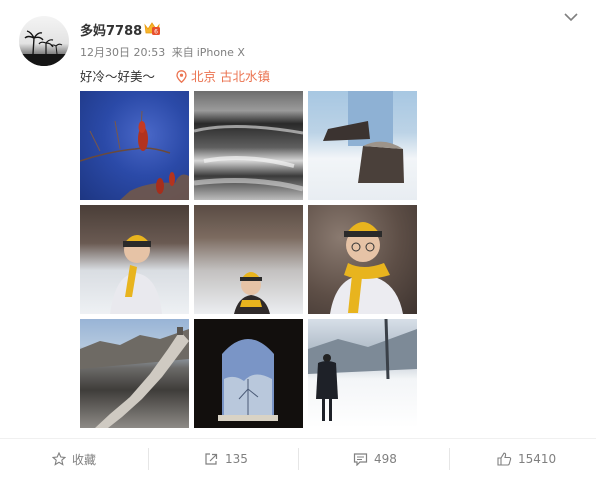  Describe the element at coordinates (122, 52) in the screenshot. I see `post-date: 12月30日 20:53` at that location.